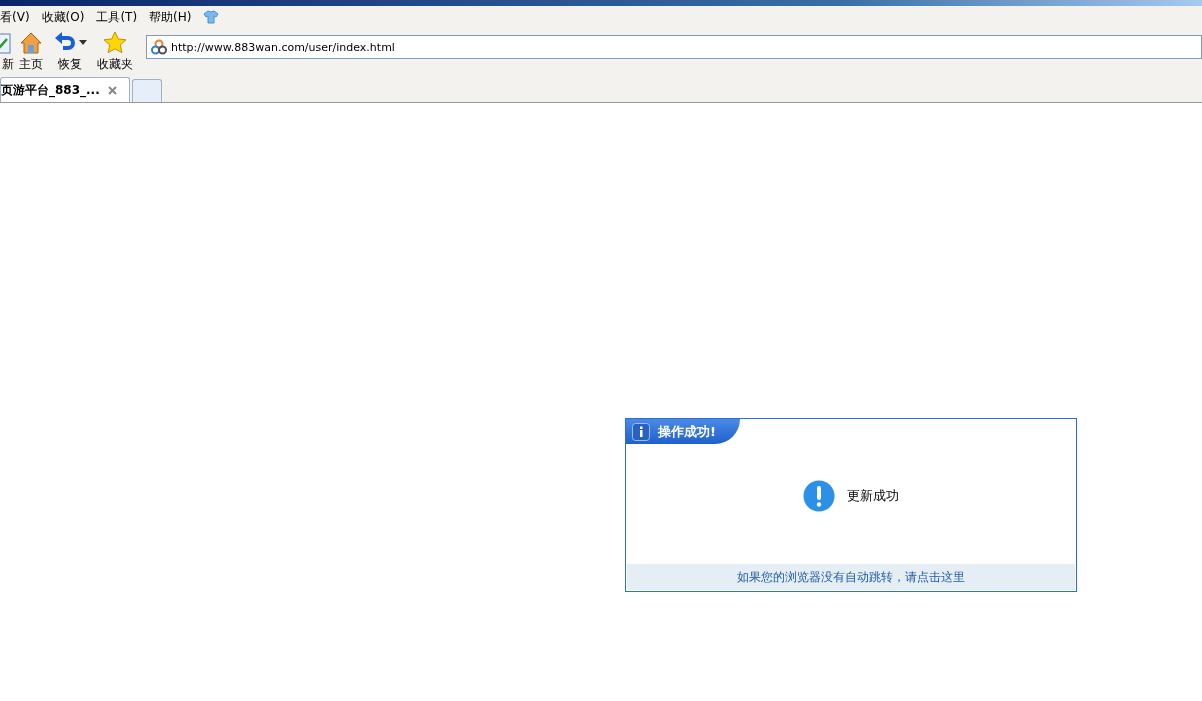 The width and height of the screenshot is (1202, 701). I want to click on toolbar-button: 恢复, so click(70, 52).